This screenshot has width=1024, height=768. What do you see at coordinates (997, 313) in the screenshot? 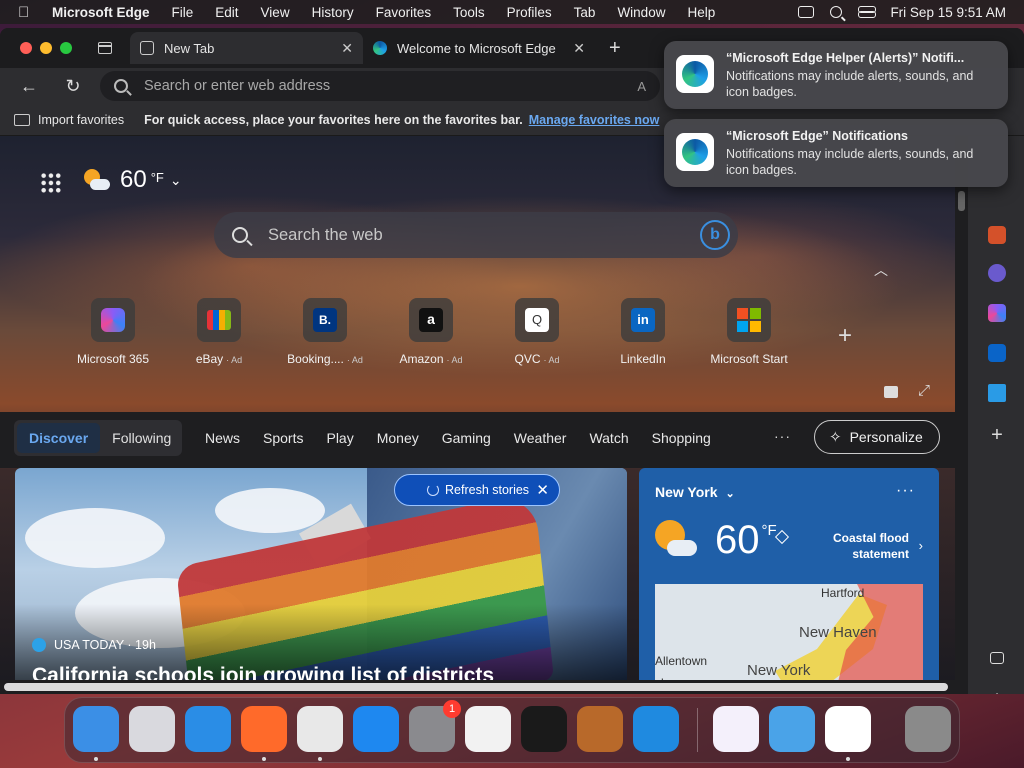
I see `microsoft-365-icon` at bounding box center [997, 313].